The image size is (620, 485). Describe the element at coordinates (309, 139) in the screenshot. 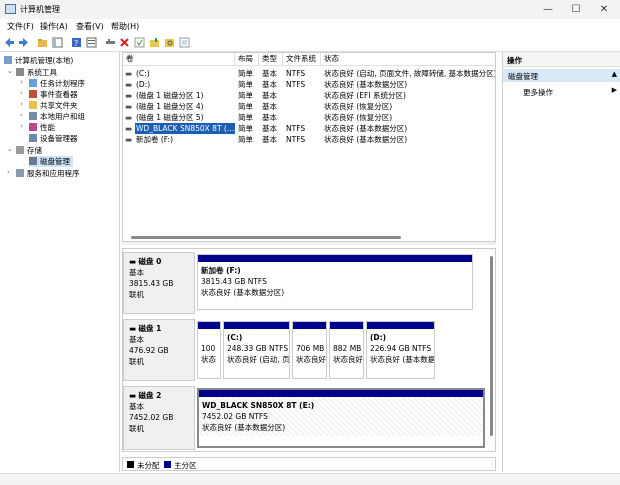

I see `table-row: ▬ 新加卷 (F:) 简单 基本 NTFS 状态良好 (基本数据分区)` at that location.